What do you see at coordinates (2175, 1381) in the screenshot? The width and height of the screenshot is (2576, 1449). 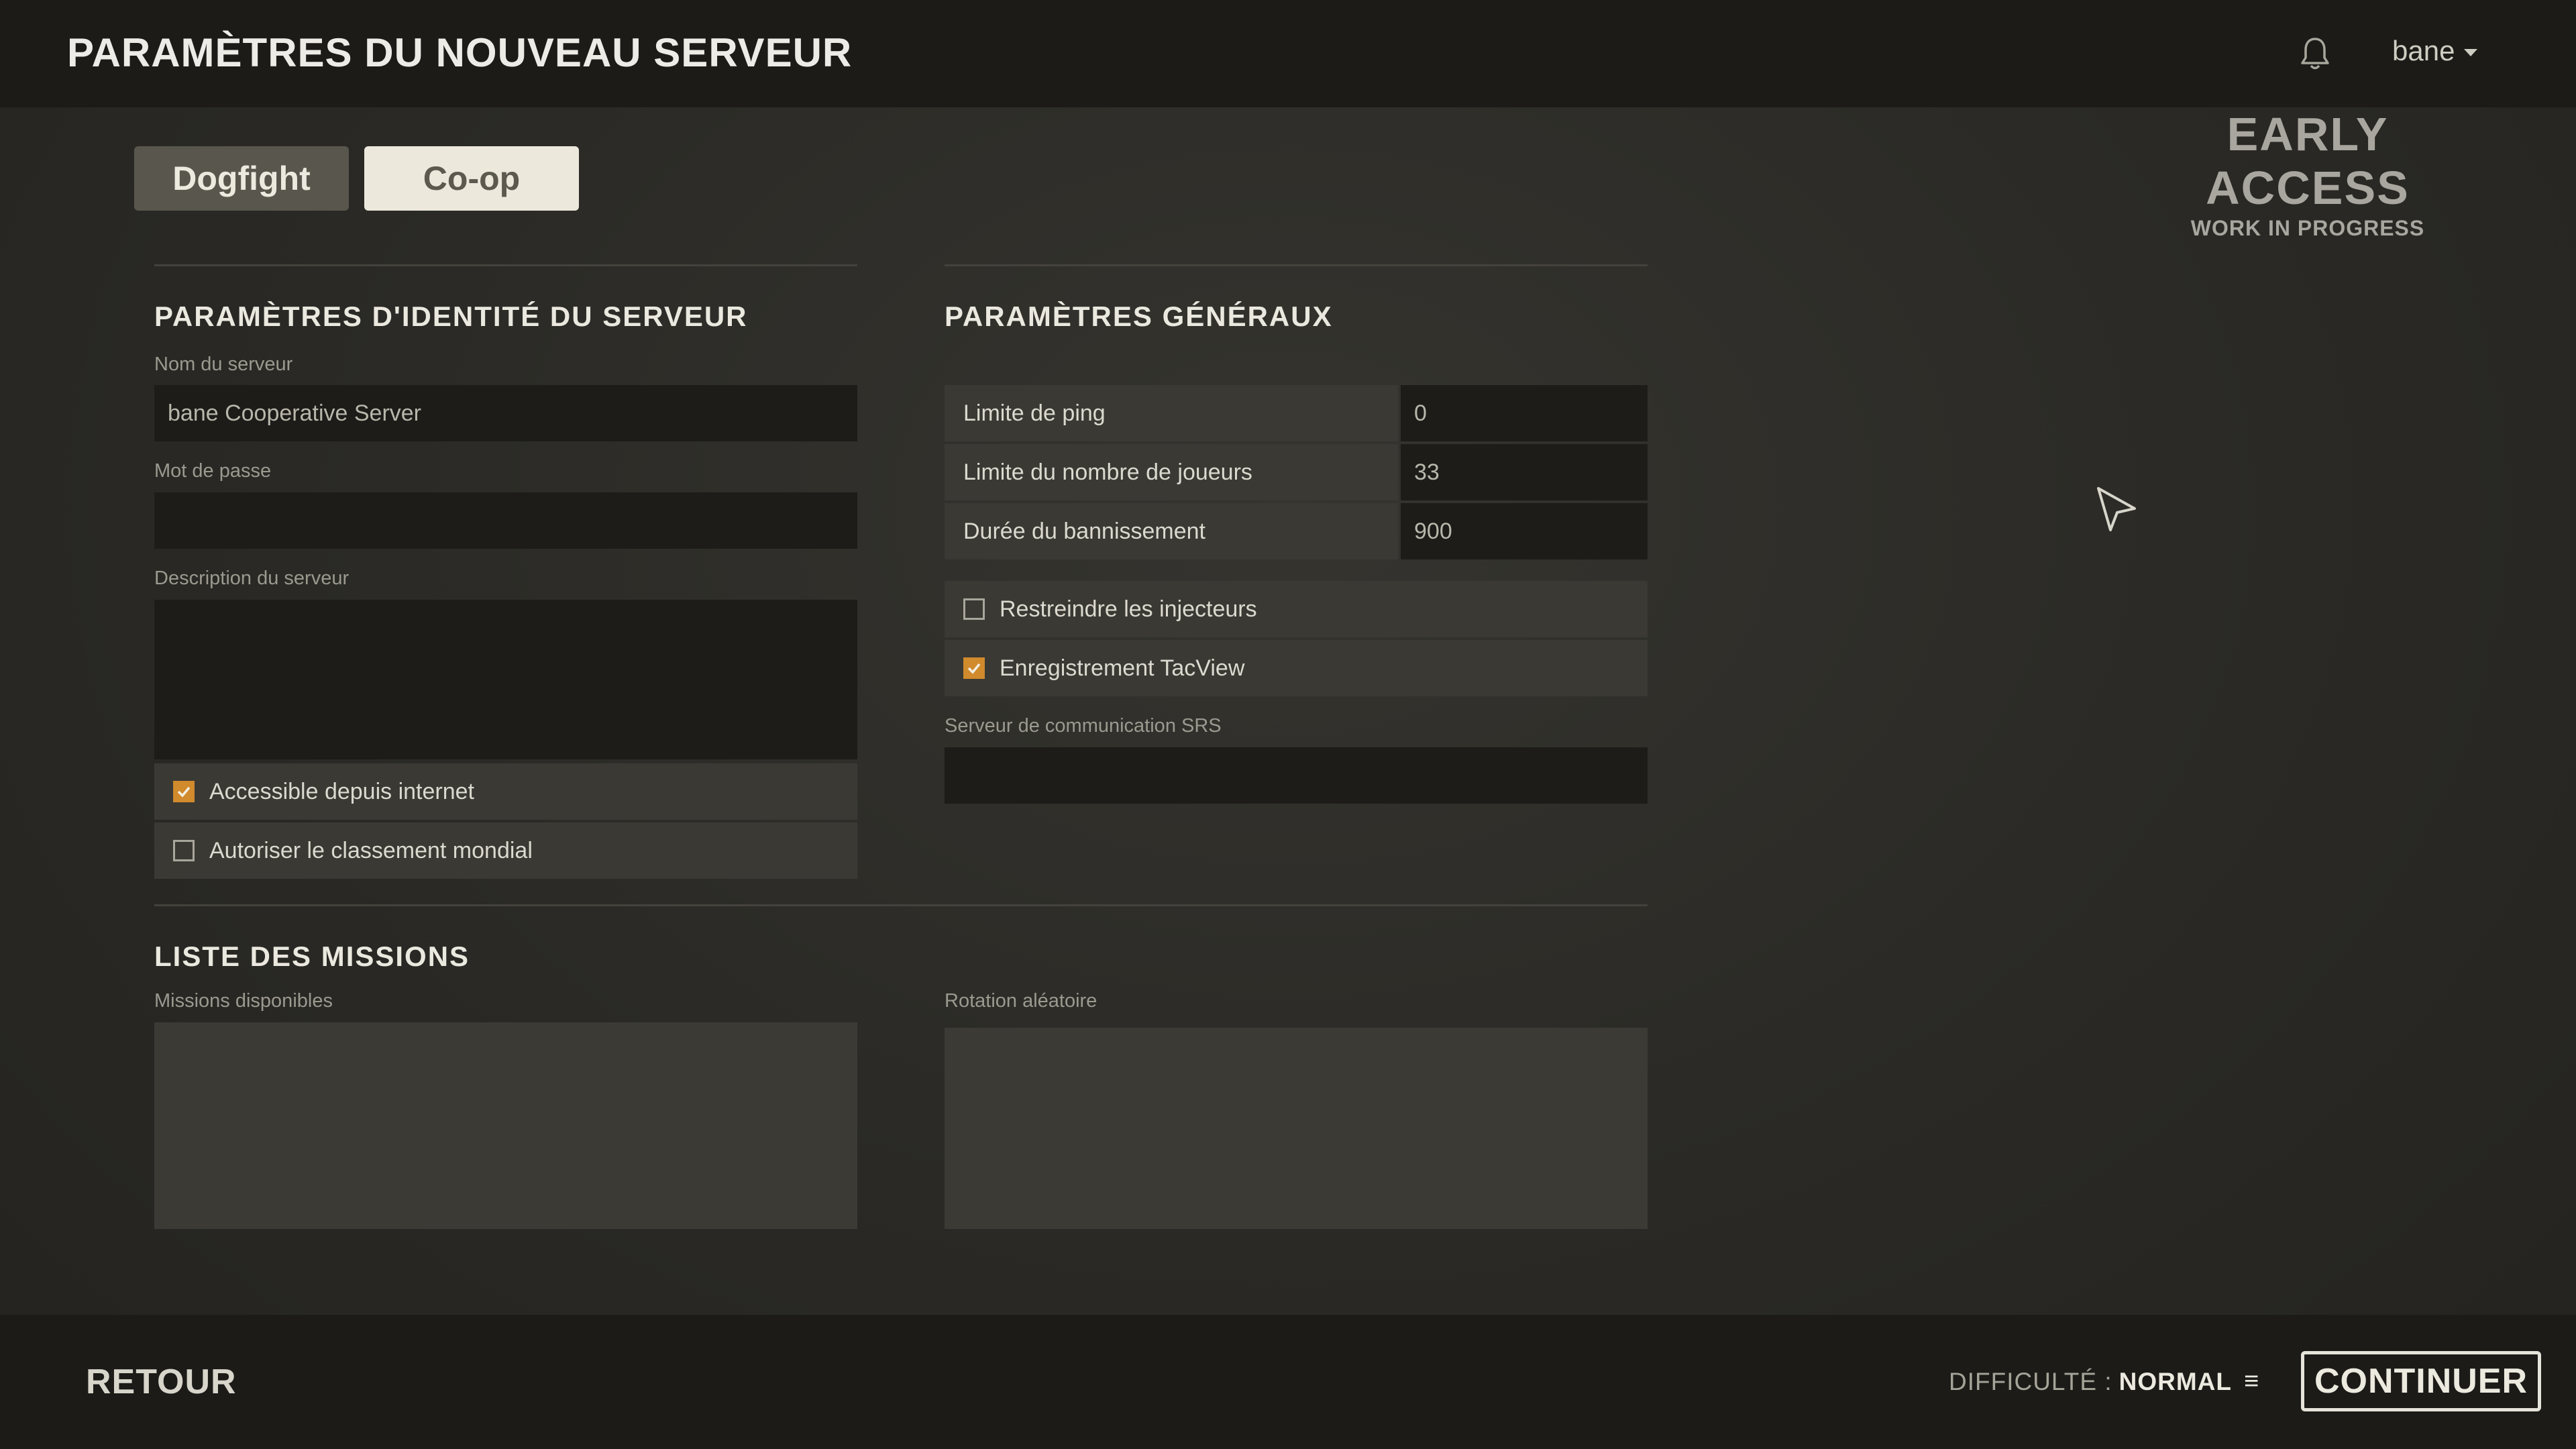 I see `difficulty-value: NORMAL` at bounding box center [2175, 1381].